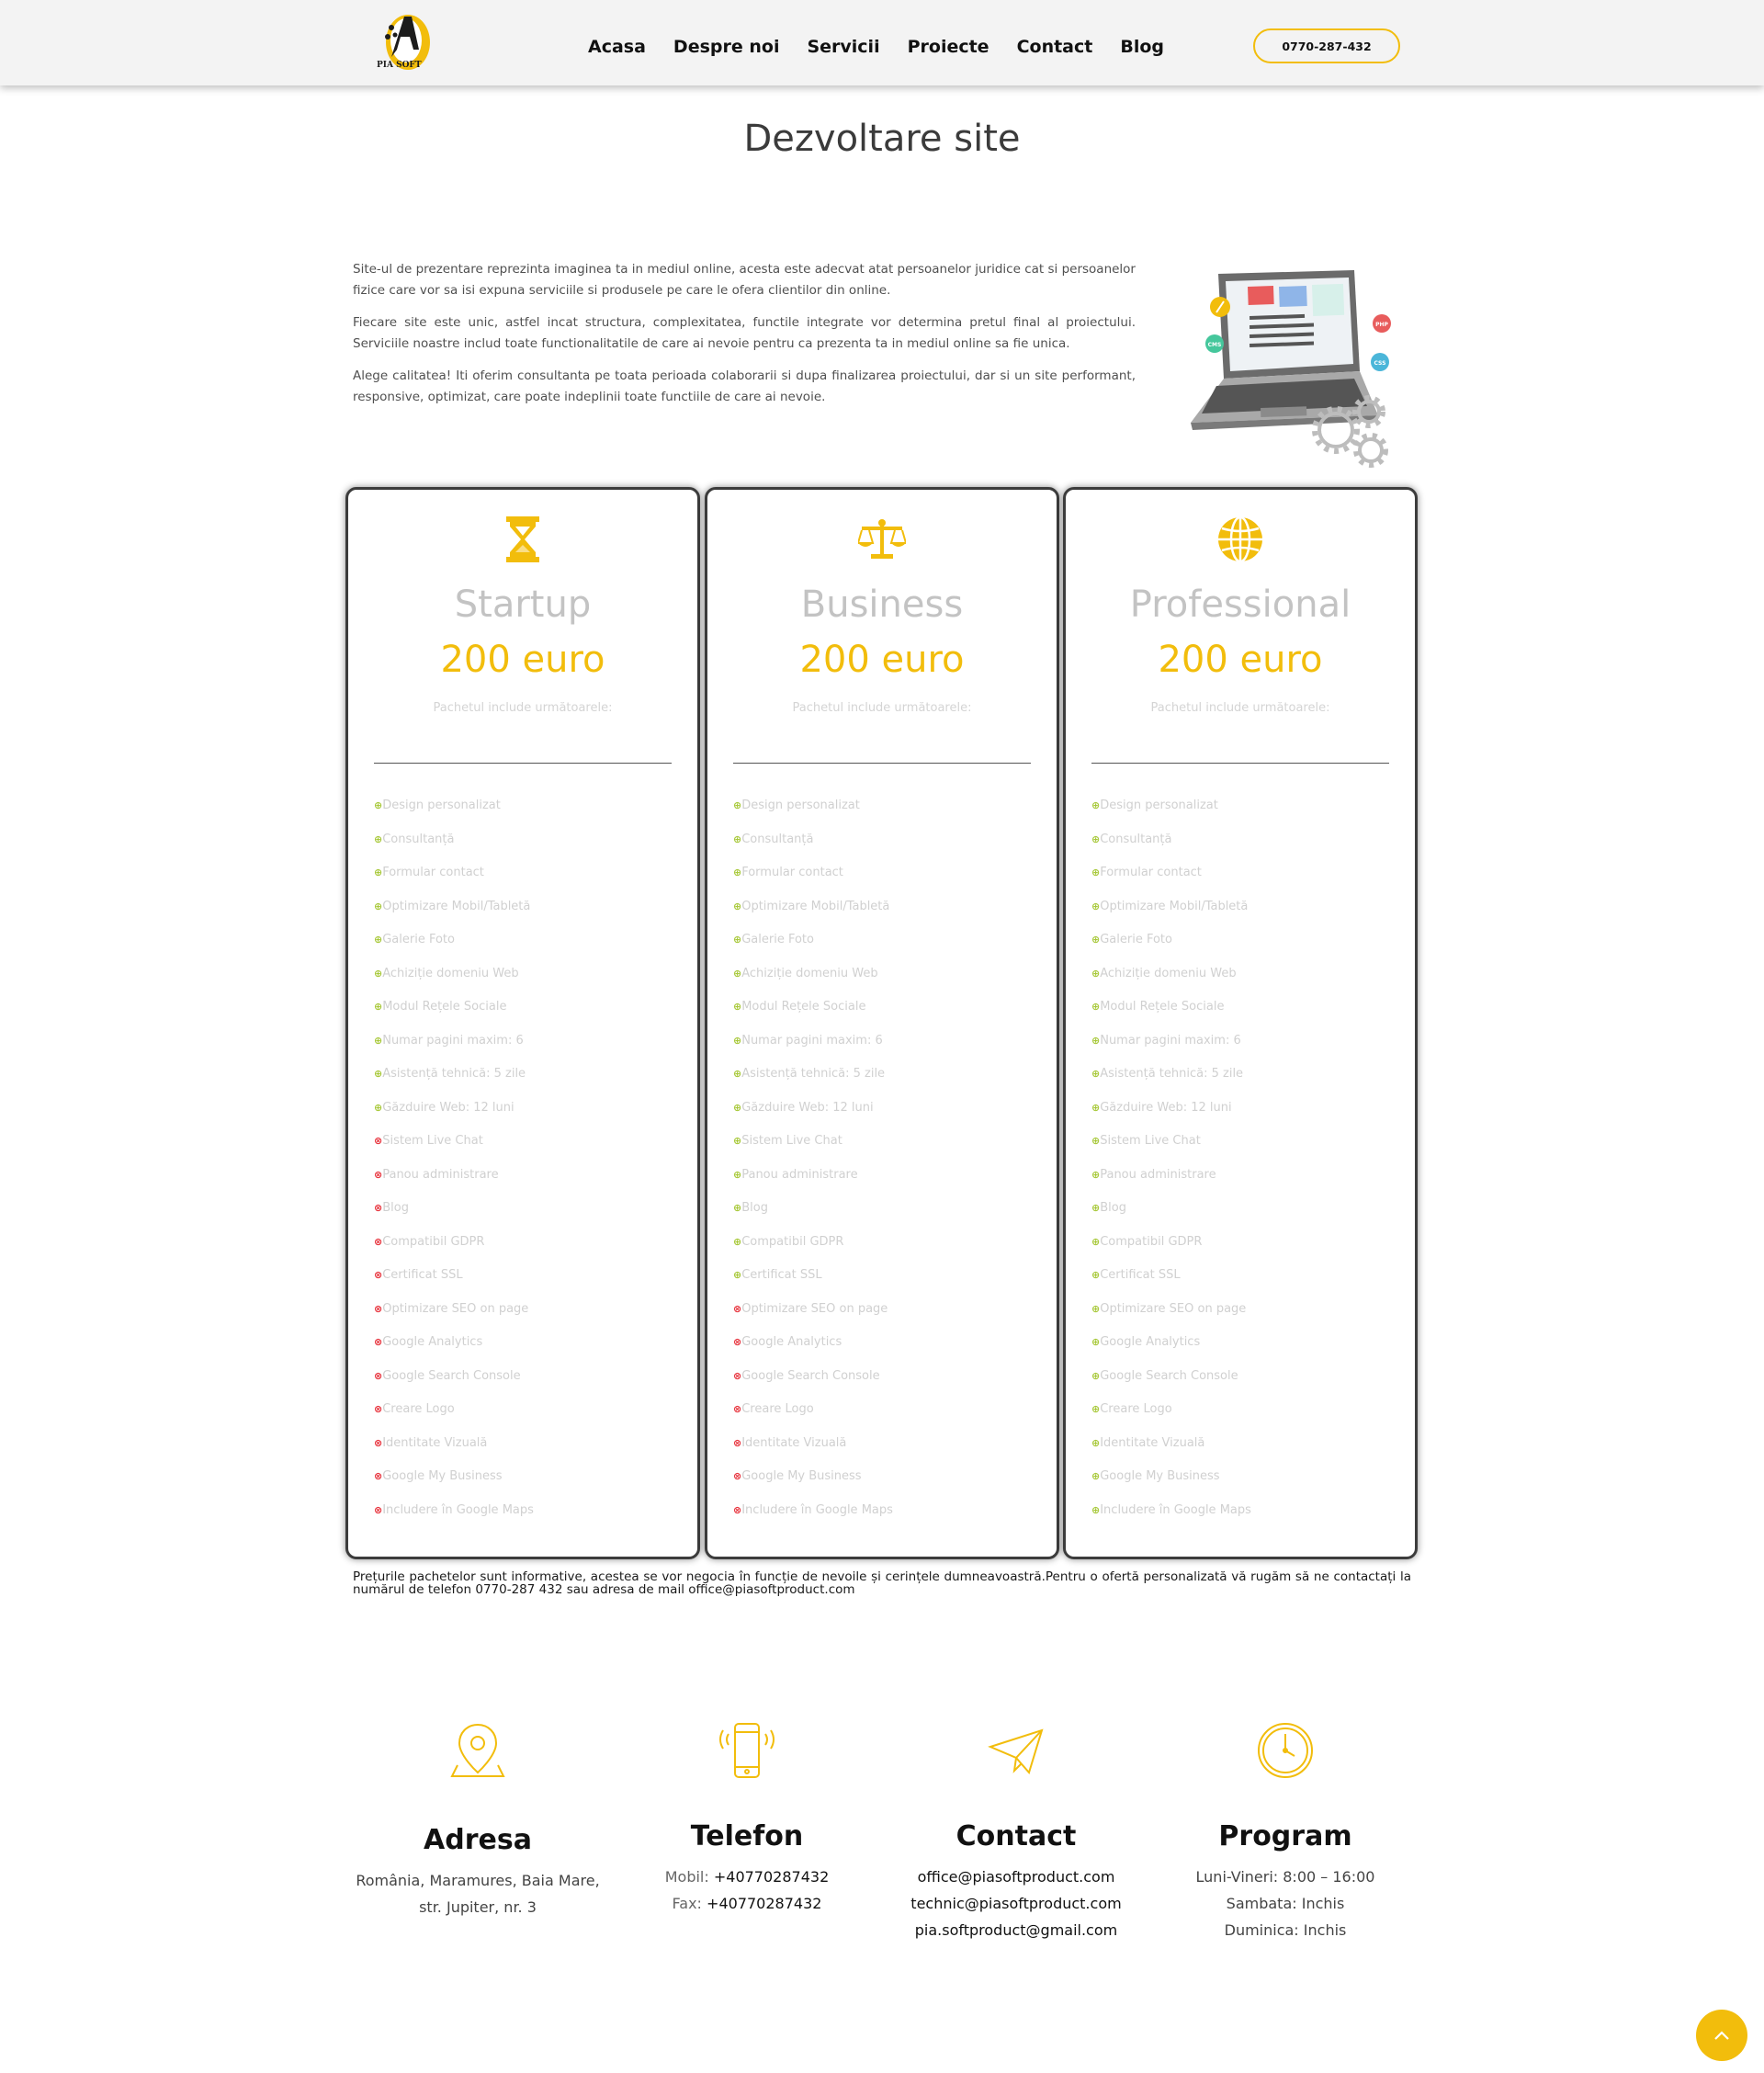  What do you see at coordinates (441, 805) in the screenshot?
I see `feature-label: Design personalizat` at bounding box center [441, 805].